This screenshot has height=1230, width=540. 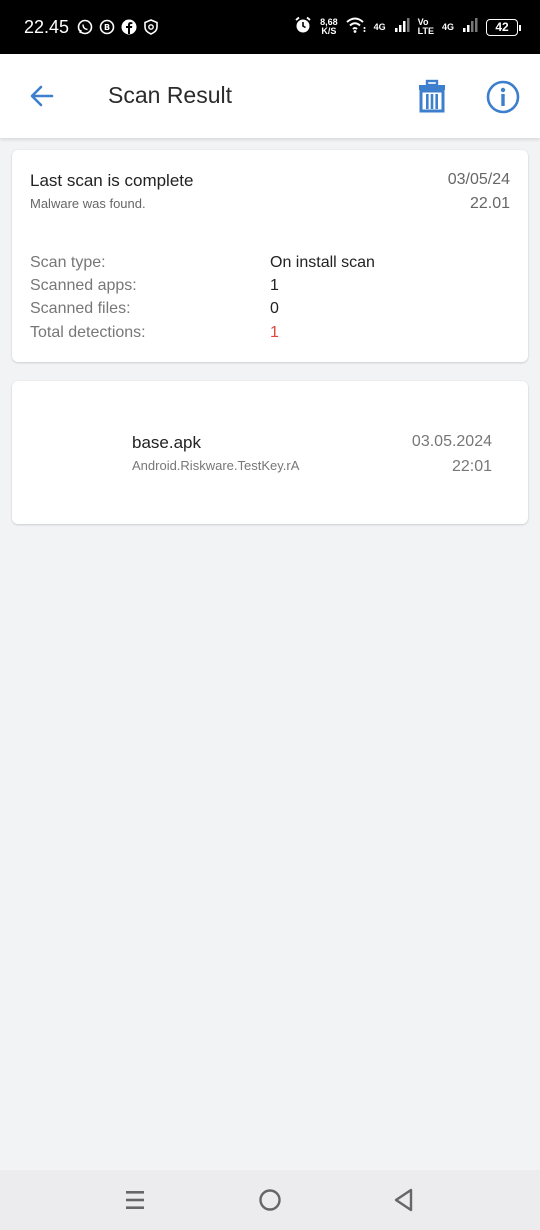 I want to click on back-triangle-icon, so click(x=403, y=1200).